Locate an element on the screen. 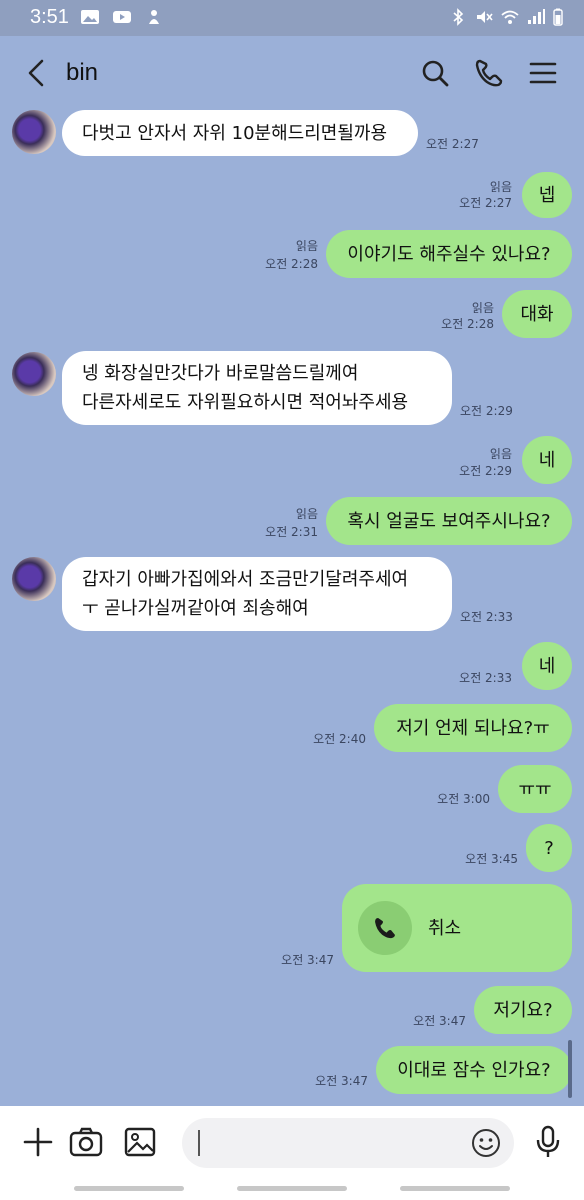  system-icons is located at coordinates (506, 17).